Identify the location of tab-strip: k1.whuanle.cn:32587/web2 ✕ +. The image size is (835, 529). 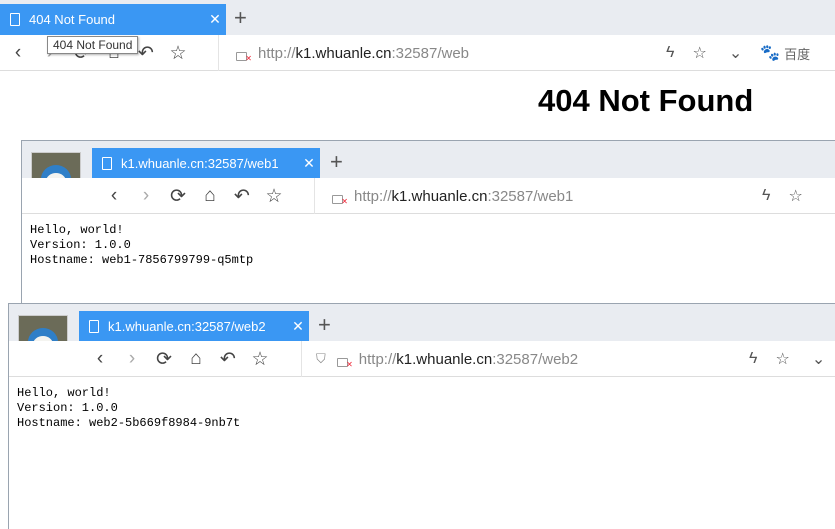
(422, 334).